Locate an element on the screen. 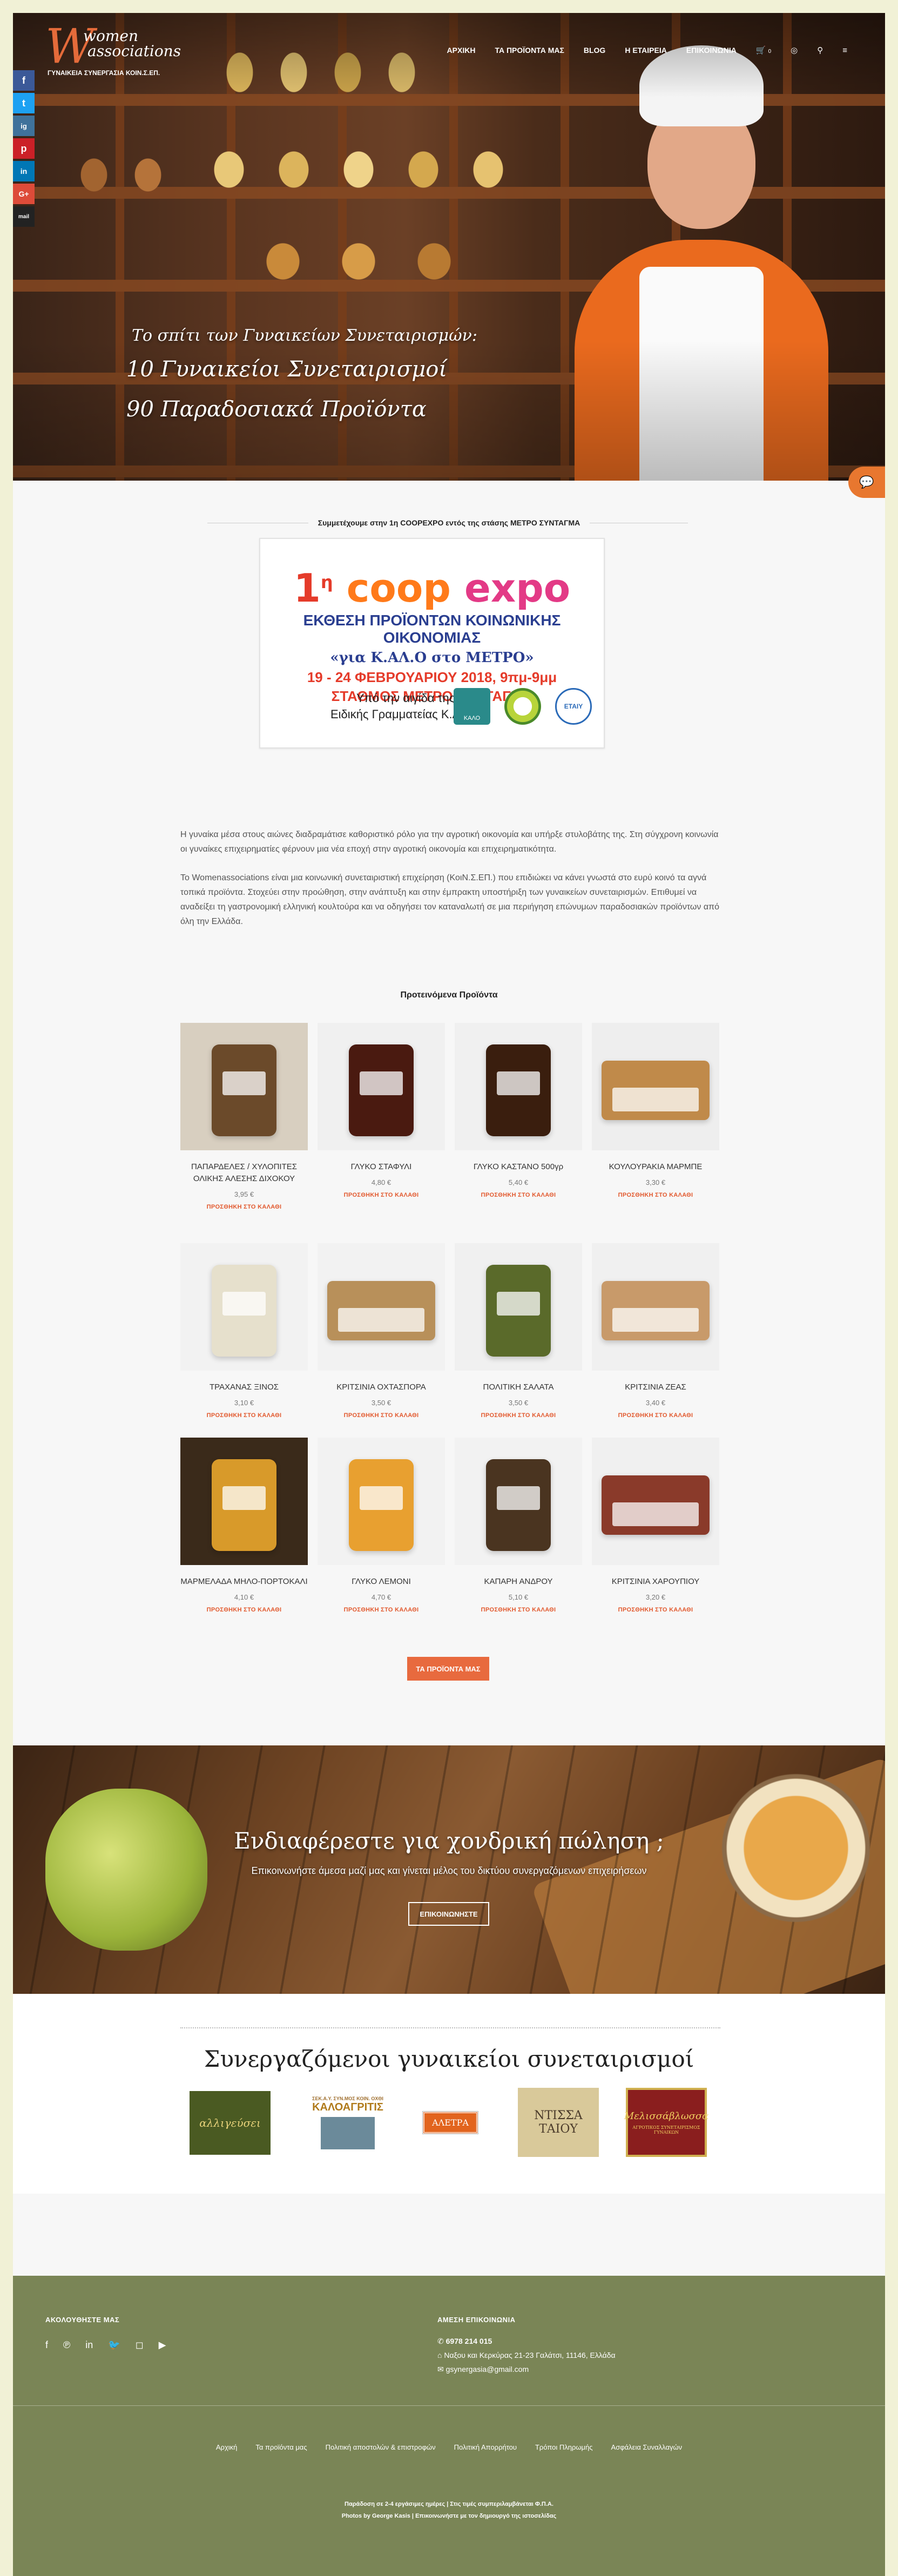  hero-line-3: 90 Παραδοσιακά Προϊόντα is located at coordinates (276, 409).